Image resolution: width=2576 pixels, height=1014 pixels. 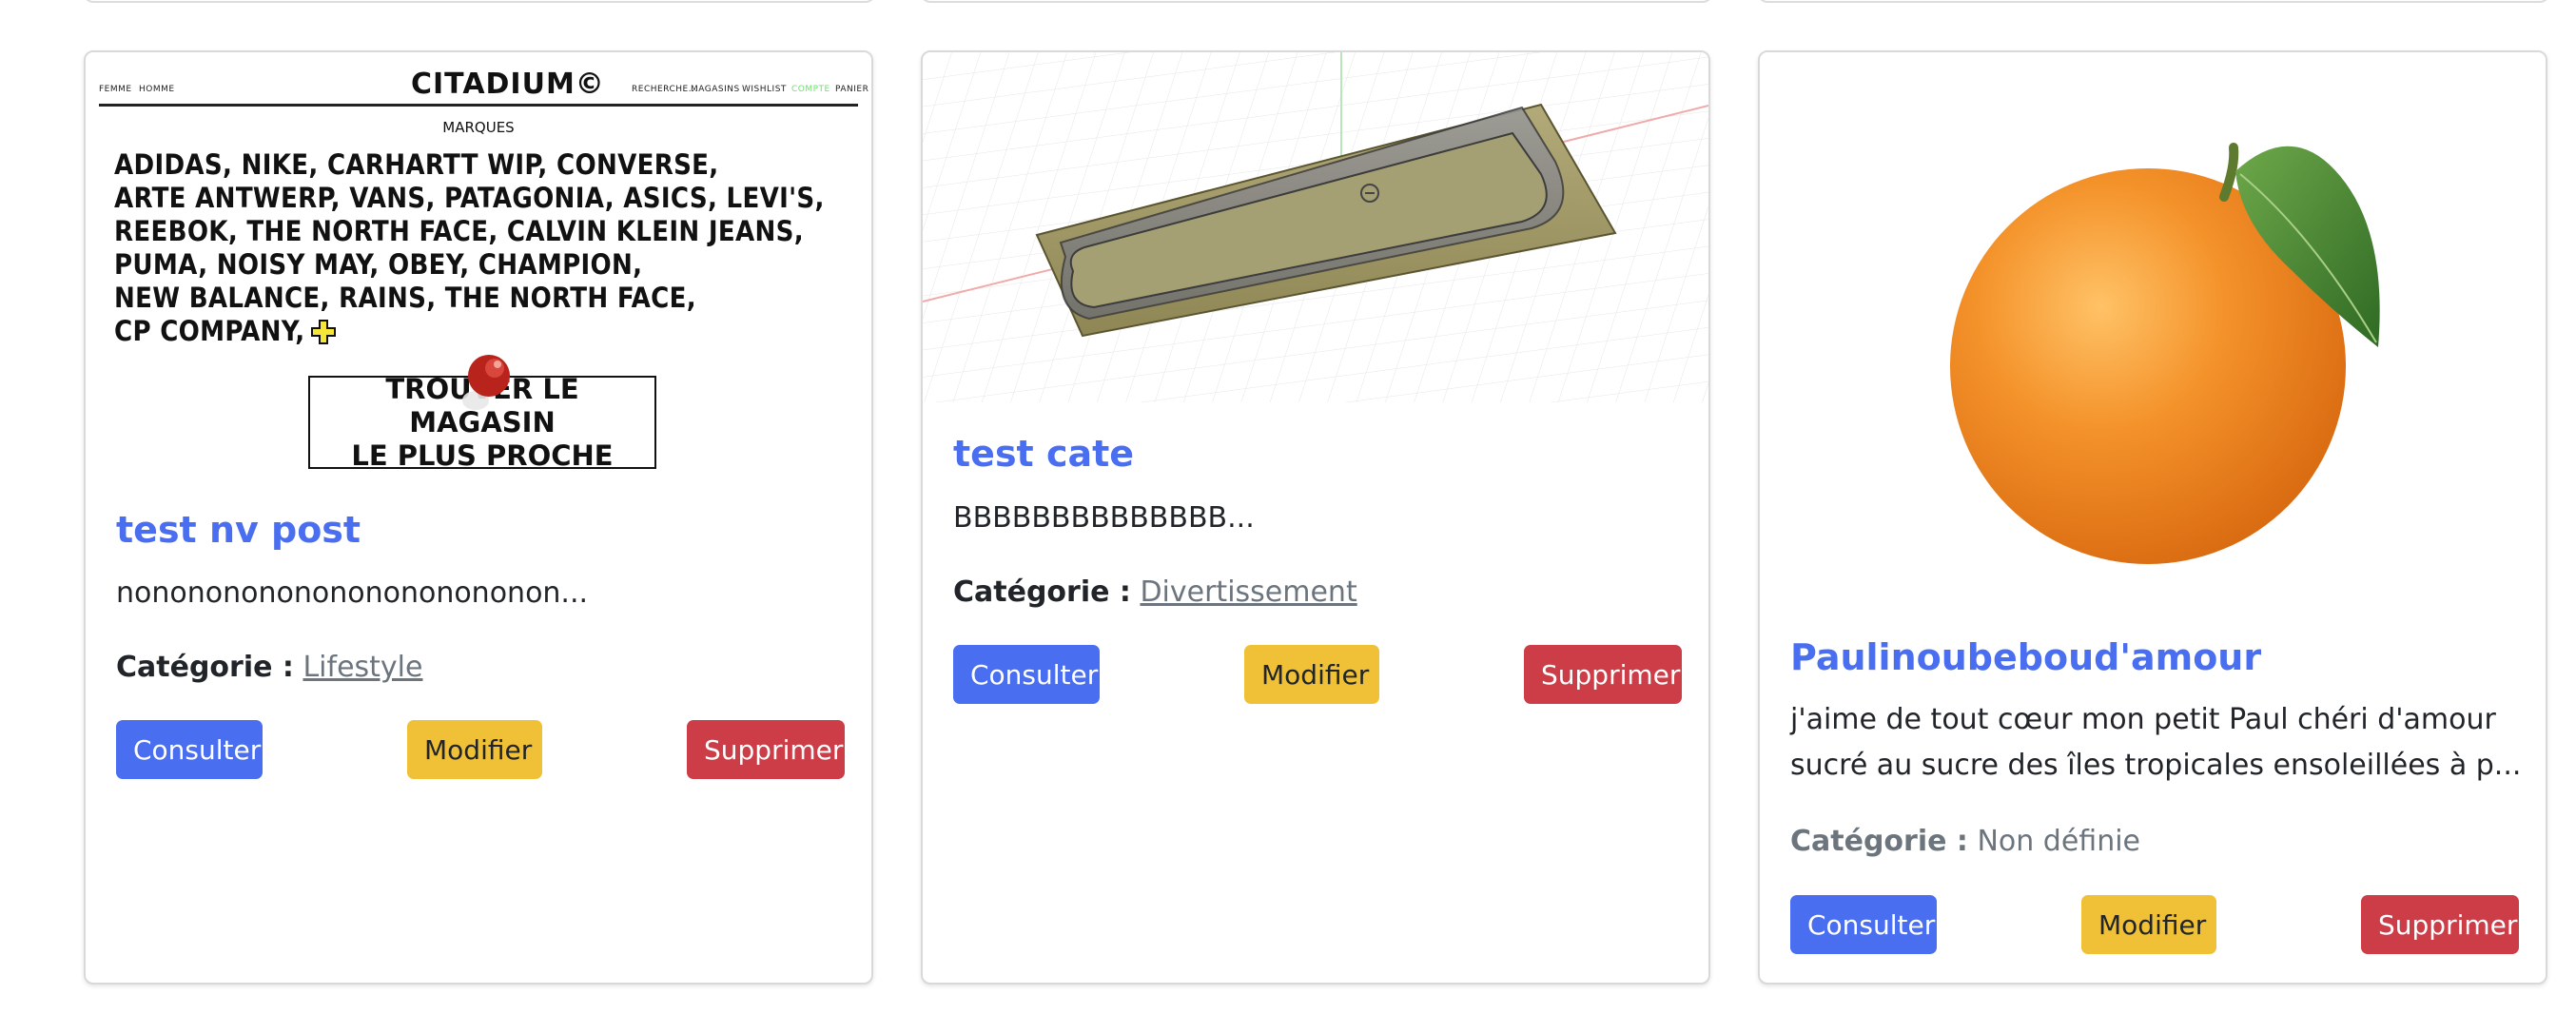 I want to click on post-category: Catégorie : Non définie, so click(x=1965, y=841).